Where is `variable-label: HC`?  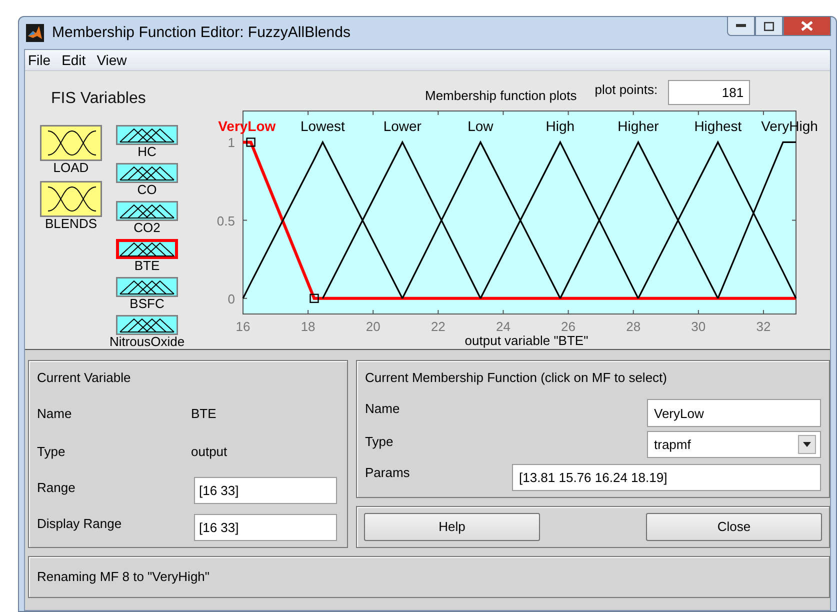 variable-label: HC is located at coordinates (147, 152).